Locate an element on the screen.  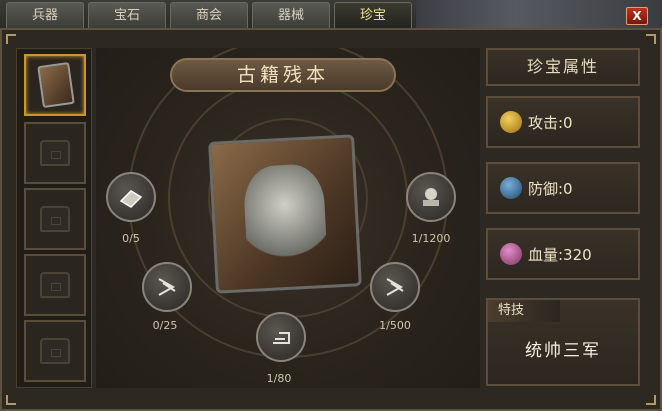
ancient-book-icon is located at coordinates (56, 85).